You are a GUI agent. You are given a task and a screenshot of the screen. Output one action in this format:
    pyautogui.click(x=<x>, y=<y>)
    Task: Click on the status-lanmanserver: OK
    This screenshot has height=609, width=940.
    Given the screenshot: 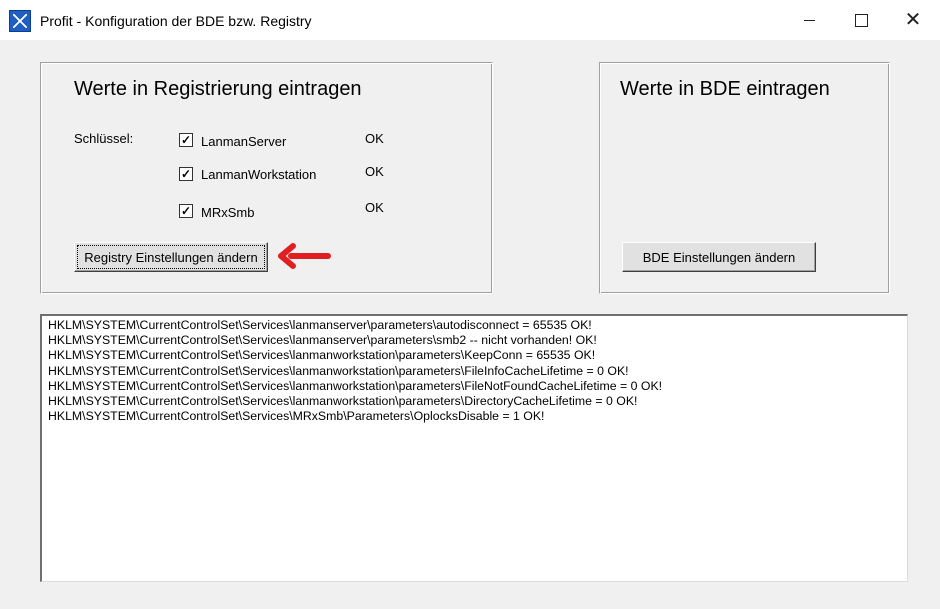 What is the action you would take?
    pyautogui.click(x=374, y=138)
    